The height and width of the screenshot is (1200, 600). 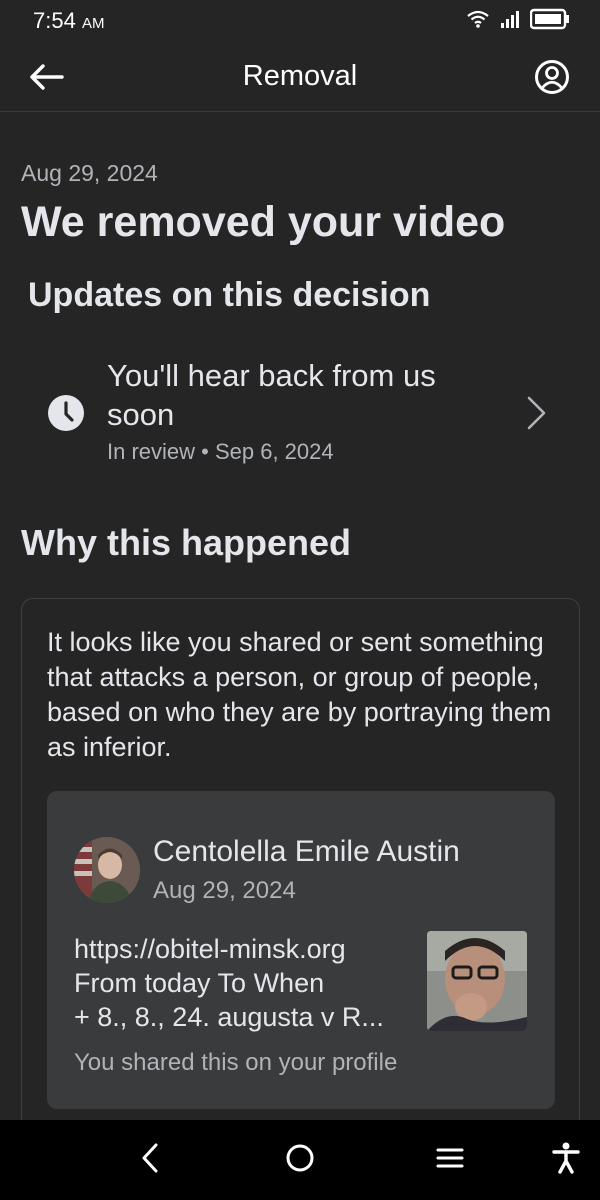 What do you see at coordinates (300, 22) in the screenshot?
I see `status-bar: 7:54 AM` at bounding box center [300, 22].